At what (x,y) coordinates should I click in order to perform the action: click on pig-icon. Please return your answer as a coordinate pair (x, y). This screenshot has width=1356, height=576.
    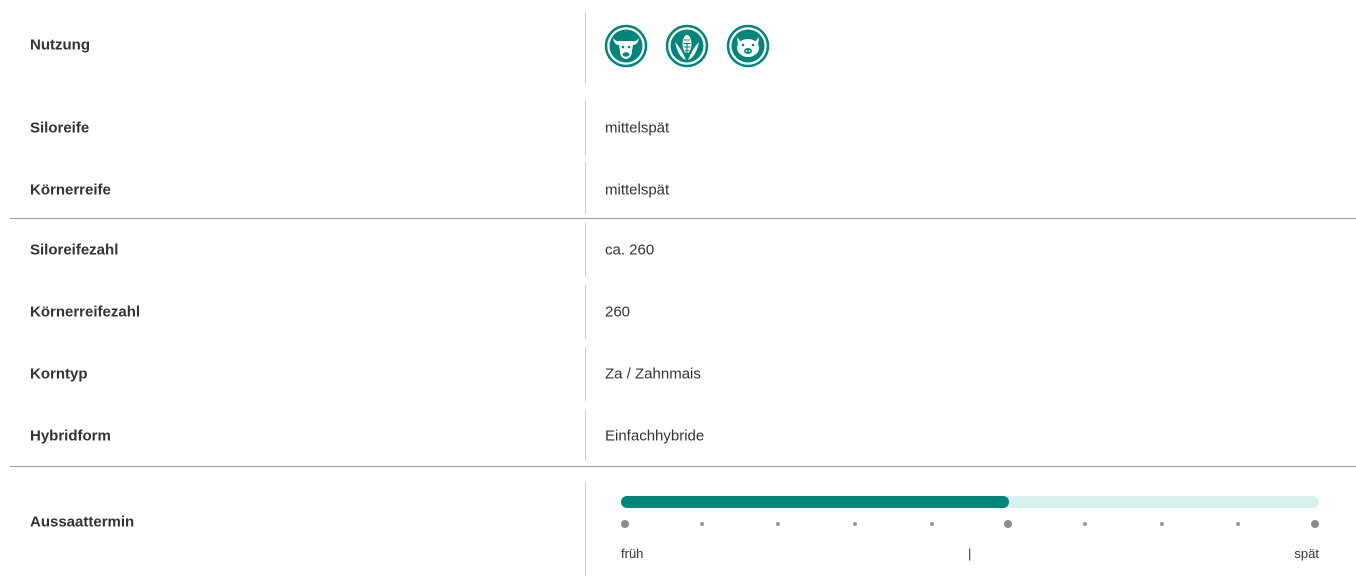
    Looking at the image, I should click on (748, 46).